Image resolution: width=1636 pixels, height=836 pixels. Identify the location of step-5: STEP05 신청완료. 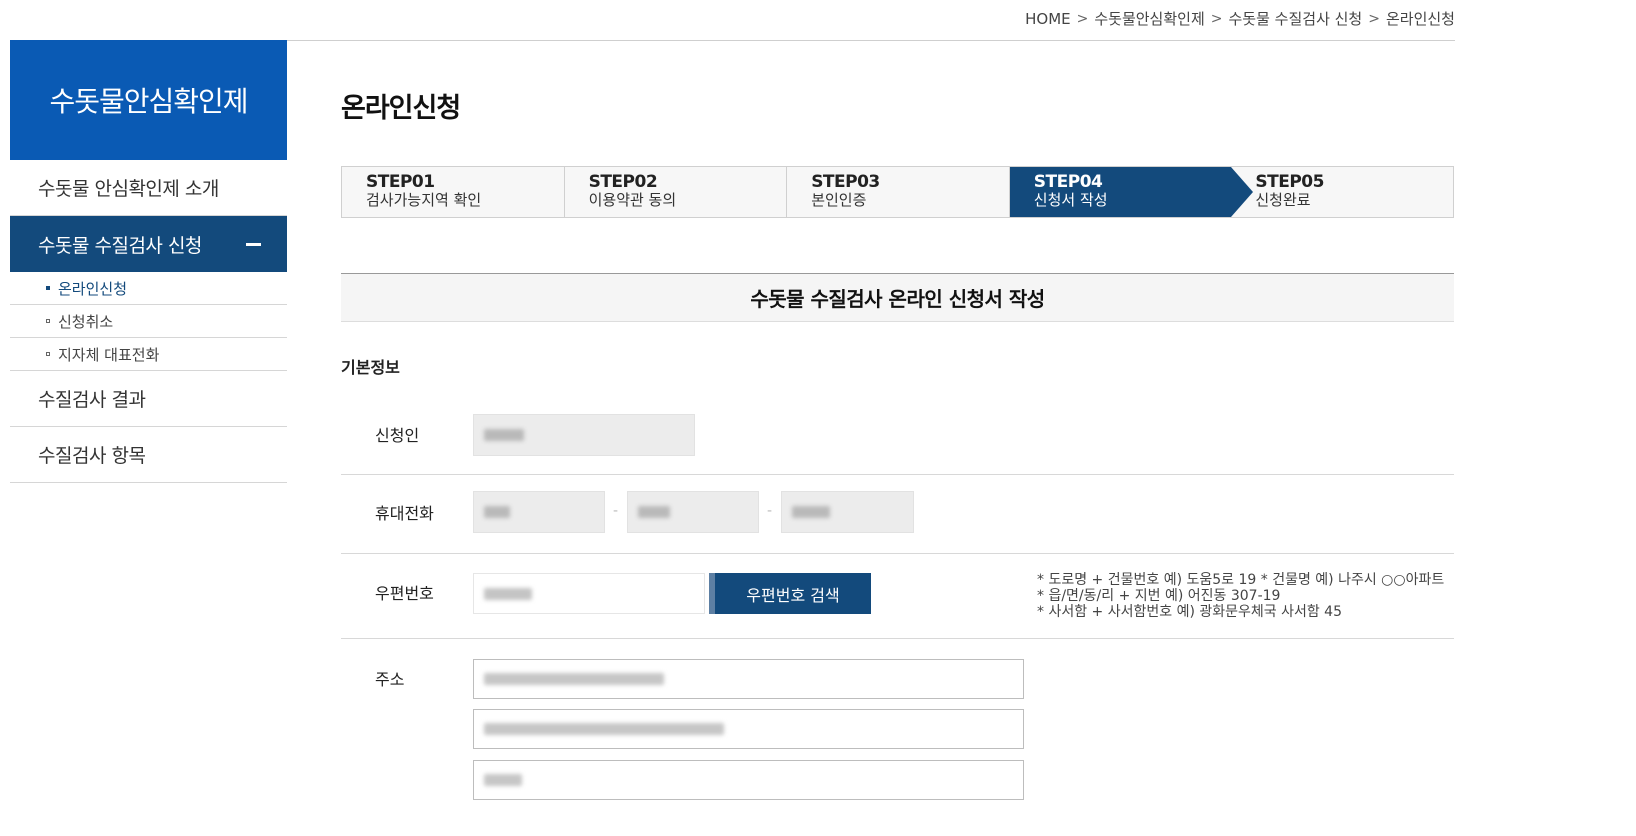
(1342, 192).